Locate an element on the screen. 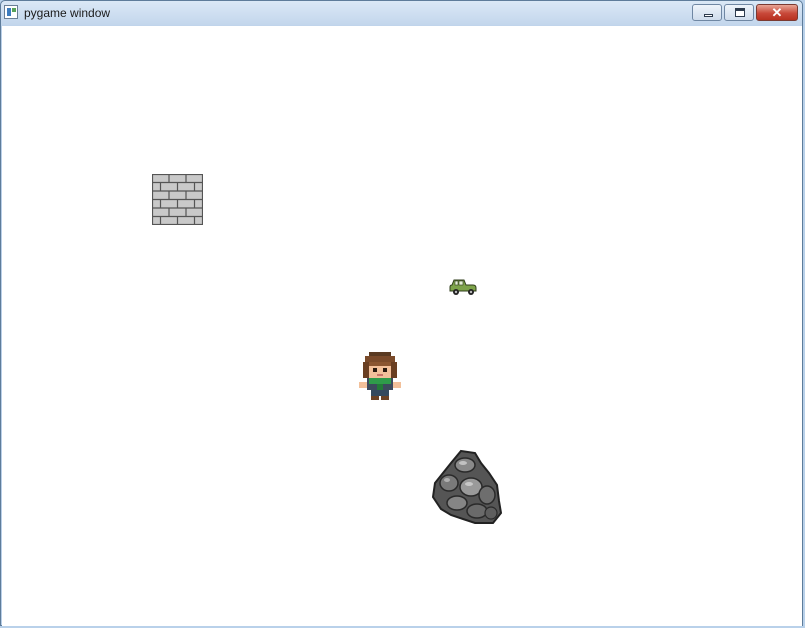 This screenshot has width=805, height=628. maximize-icon is located at coordinates (740, 12).